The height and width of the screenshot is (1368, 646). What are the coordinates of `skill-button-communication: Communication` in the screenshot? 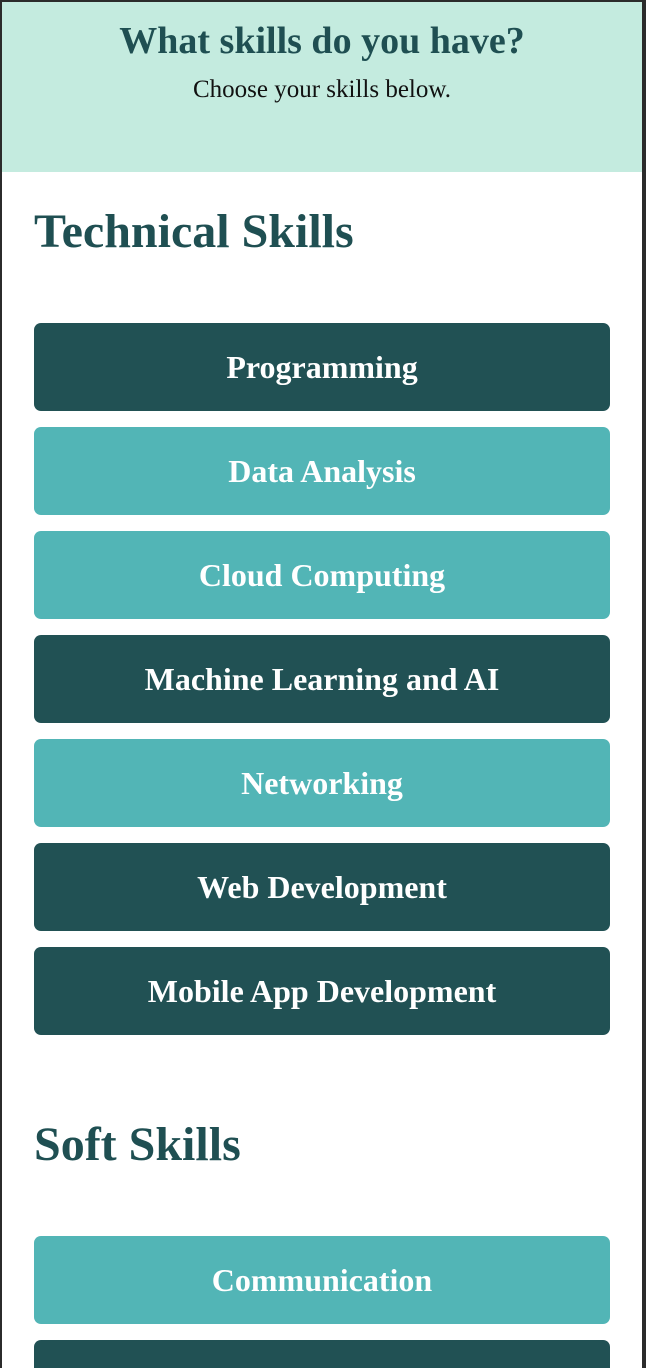 It's located at (322, 1280).